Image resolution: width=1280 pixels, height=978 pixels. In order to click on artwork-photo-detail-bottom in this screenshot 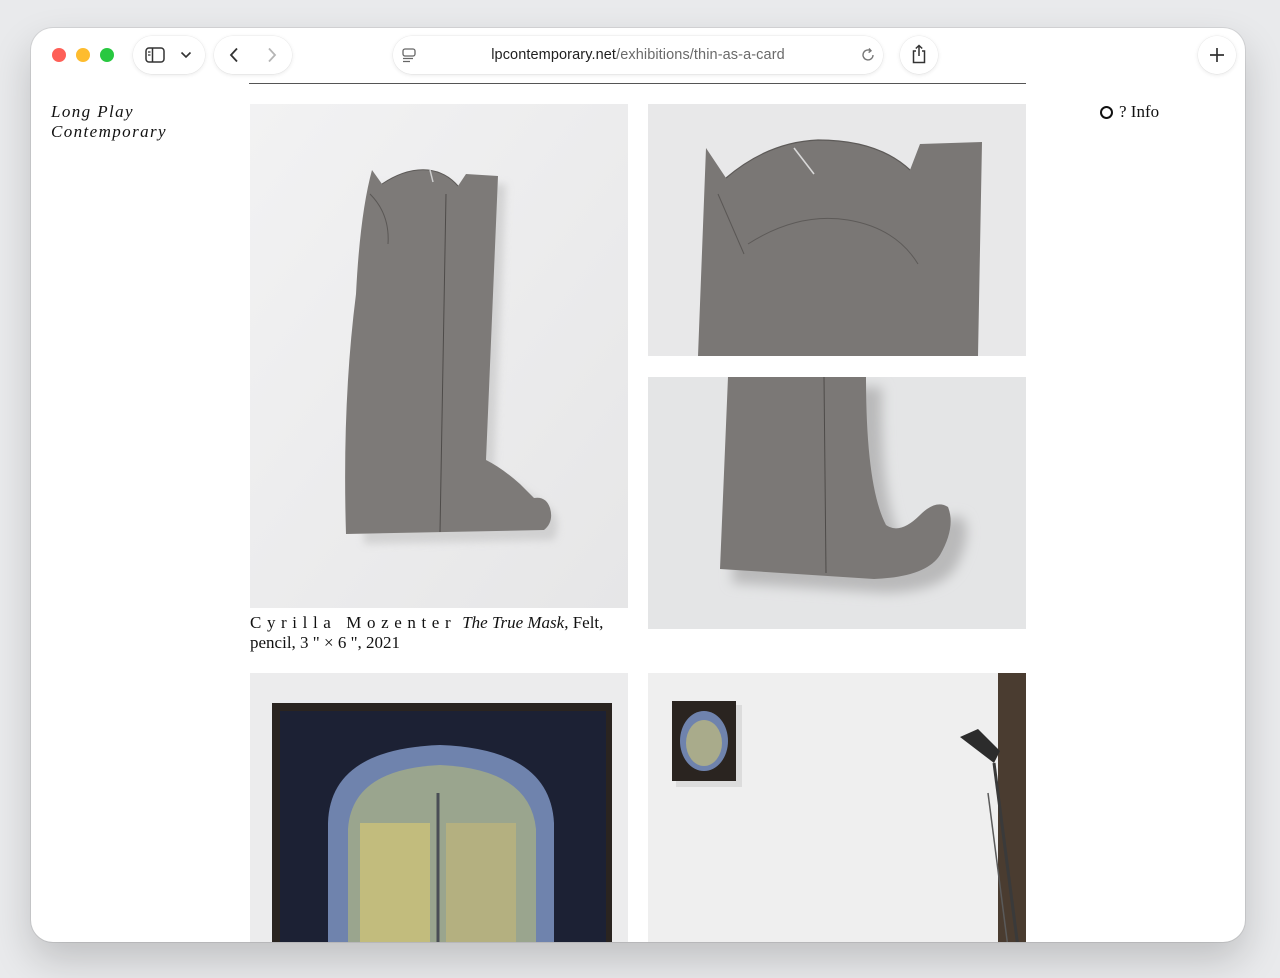, I will do `click(837, 503)`.